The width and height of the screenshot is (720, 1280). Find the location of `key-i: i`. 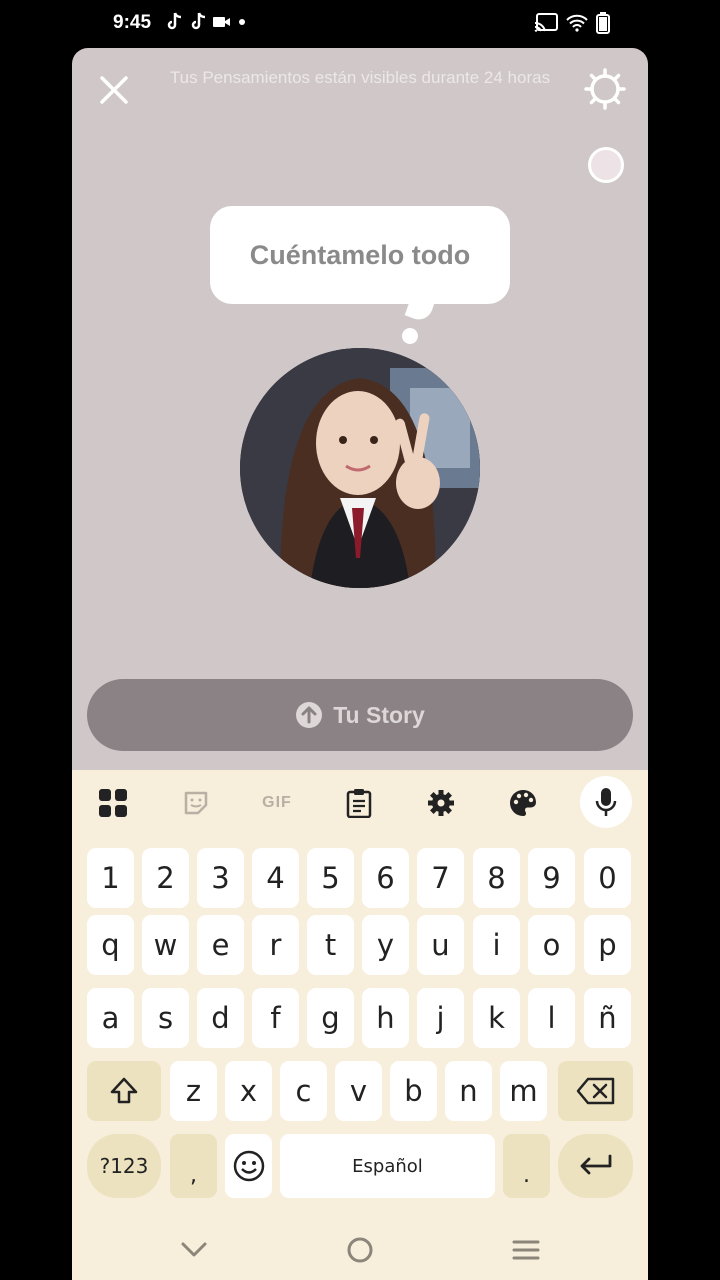

key-i: i is located at coordinates (496, 945).